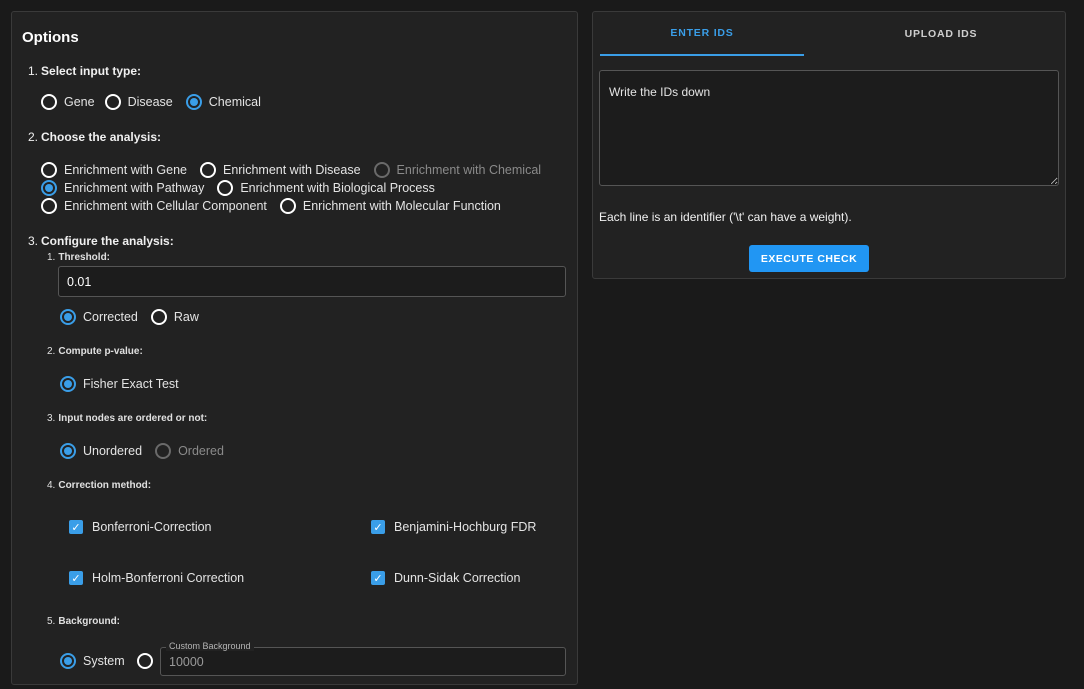 The width and height of the screenshot is (1084, 689). What do you see at coordinates (809, 258) in the screenshot?
I see `execute-check-button: EXECUTE CHECK` at bounding box center [809, 258].